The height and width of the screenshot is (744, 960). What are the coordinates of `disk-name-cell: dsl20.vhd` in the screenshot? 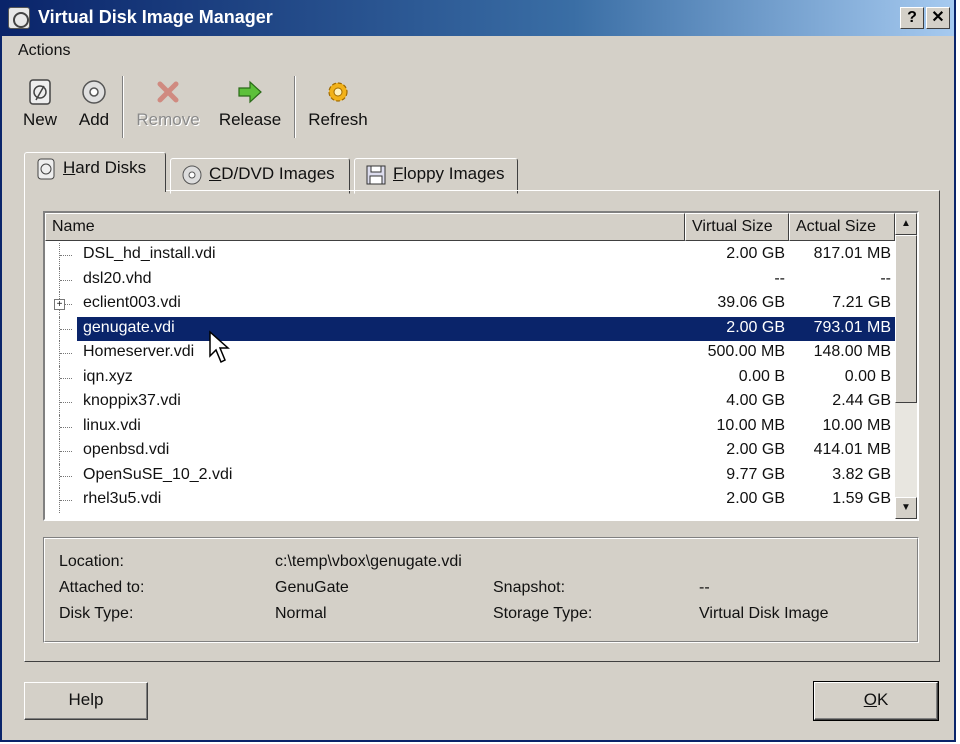 It's located at (117, 278).